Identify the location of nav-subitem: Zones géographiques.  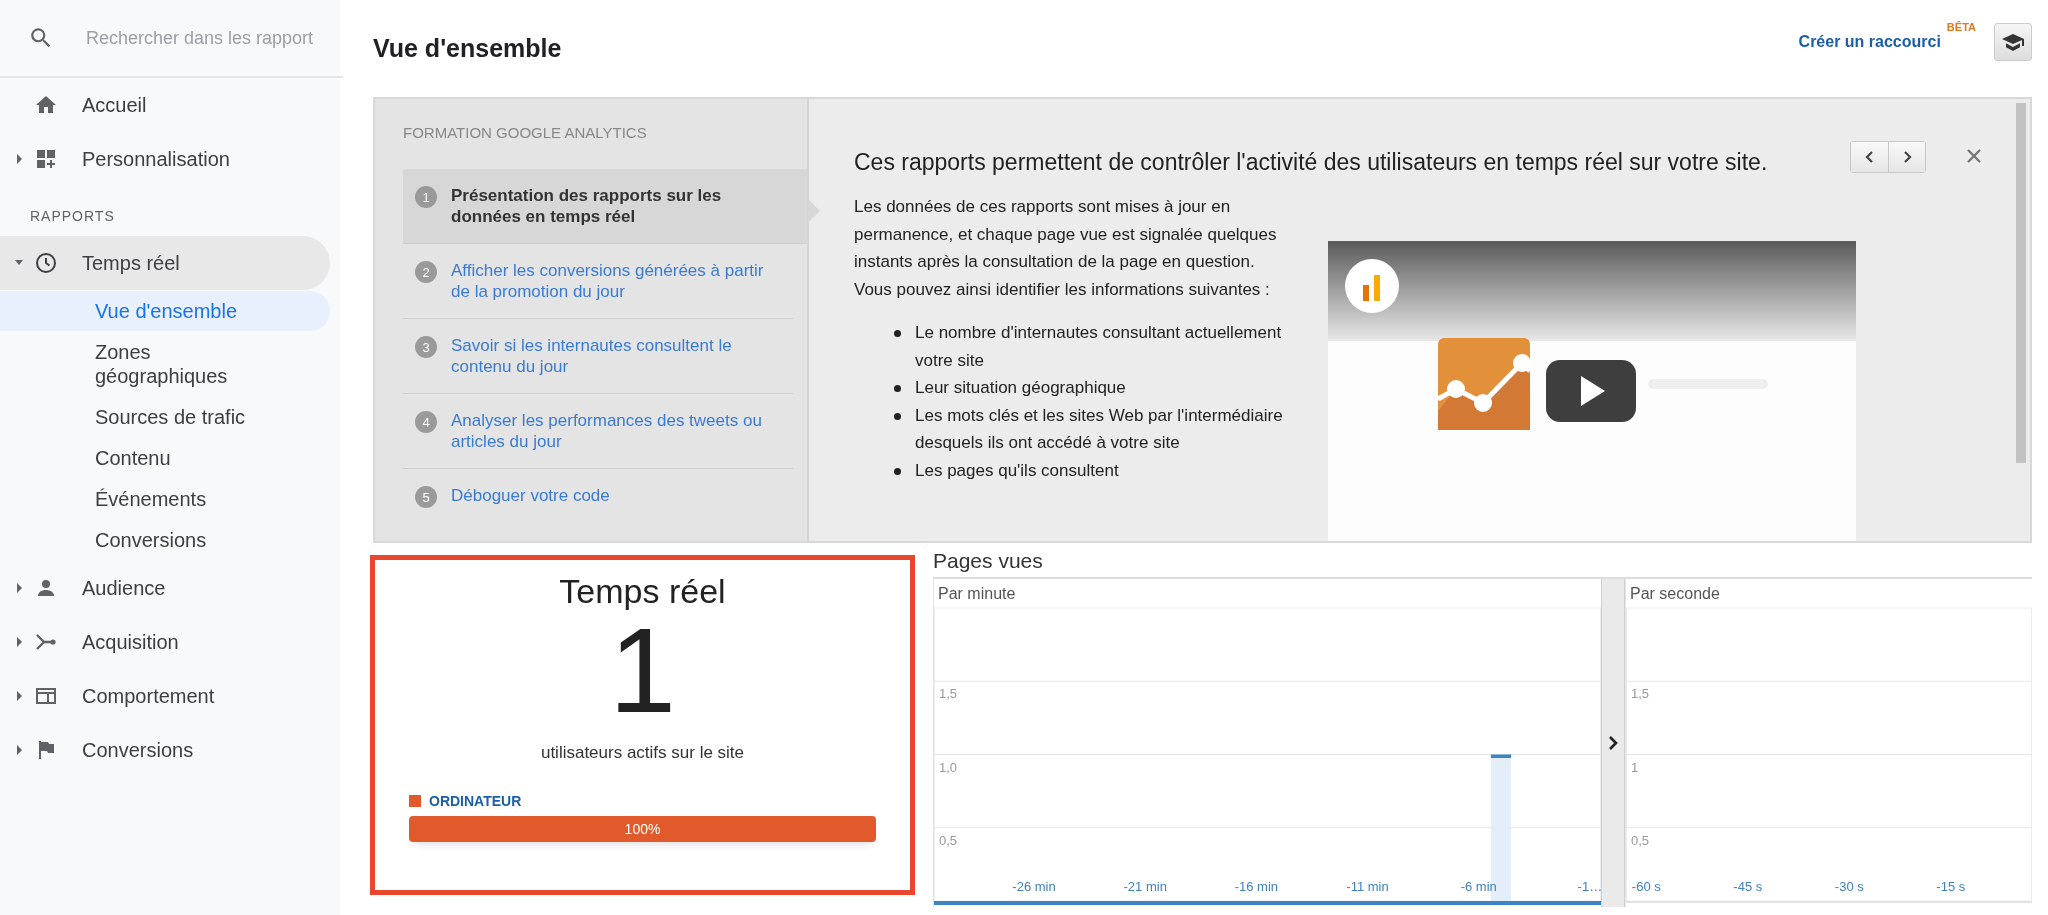
(127, 364).